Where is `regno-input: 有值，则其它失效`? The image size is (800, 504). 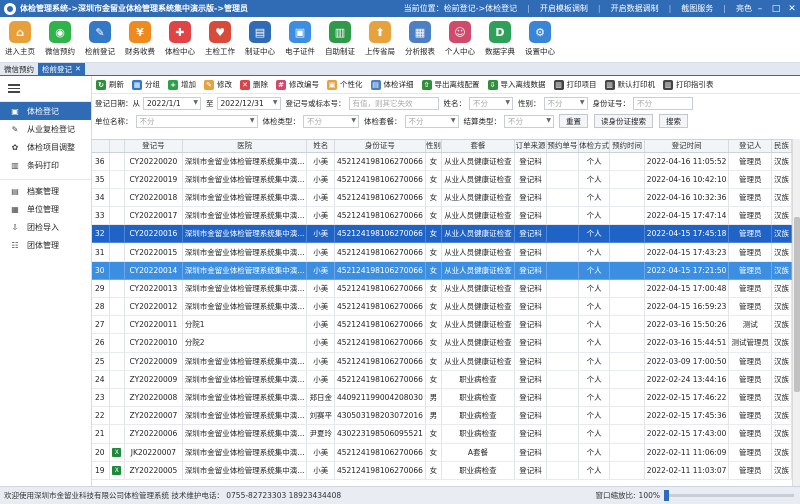
regno-input: 有值，则其它失效 is located at coordinates (393, 103).